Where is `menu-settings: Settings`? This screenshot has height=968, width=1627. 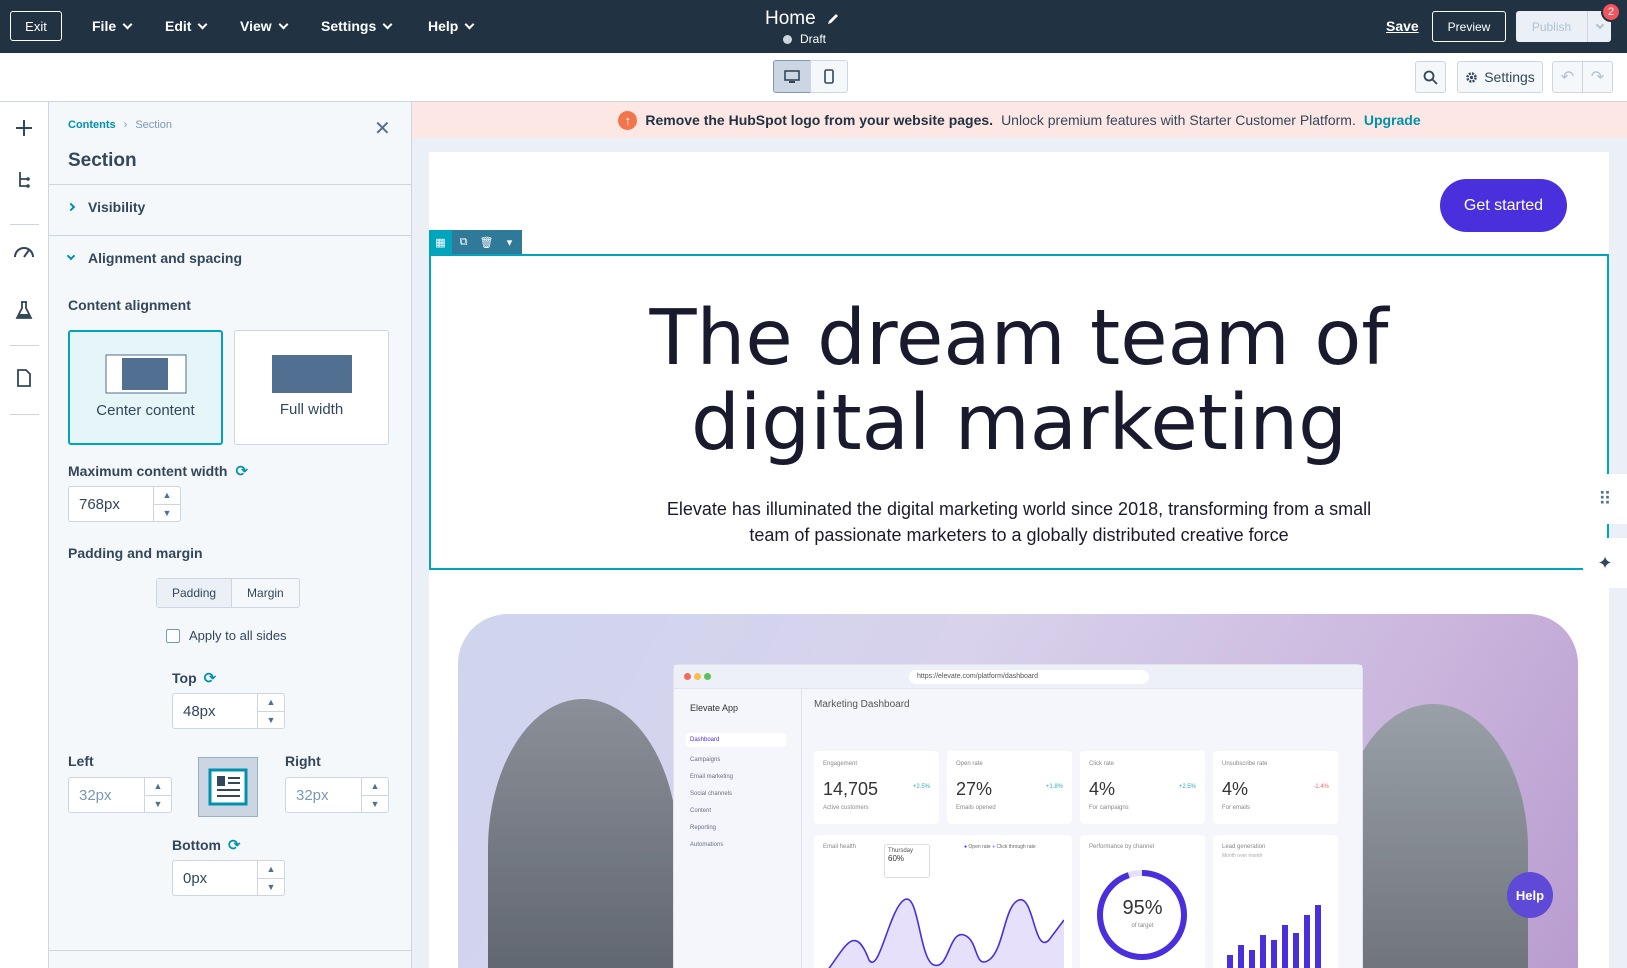 menu-settings: Settings is located at coordinates (357, 26).